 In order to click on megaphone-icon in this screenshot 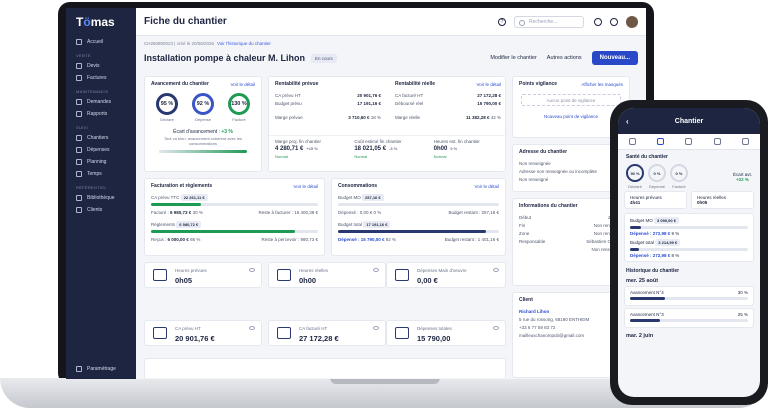, I will do `click(598, 21)`.